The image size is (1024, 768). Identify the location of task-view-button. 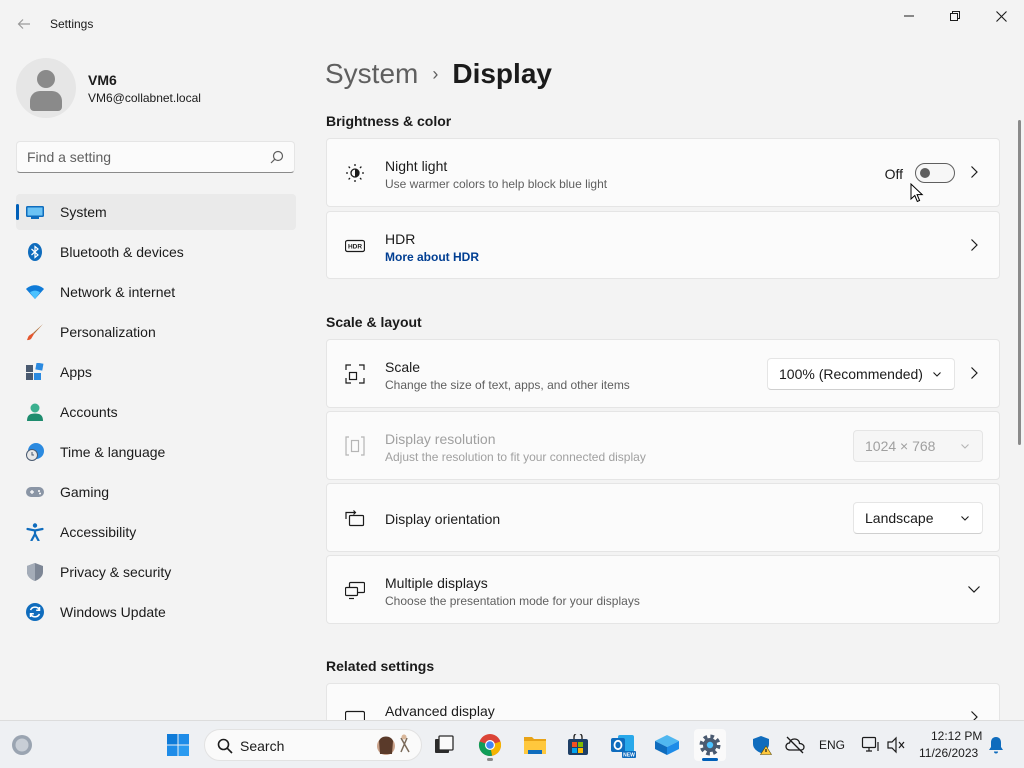
(444, 745).